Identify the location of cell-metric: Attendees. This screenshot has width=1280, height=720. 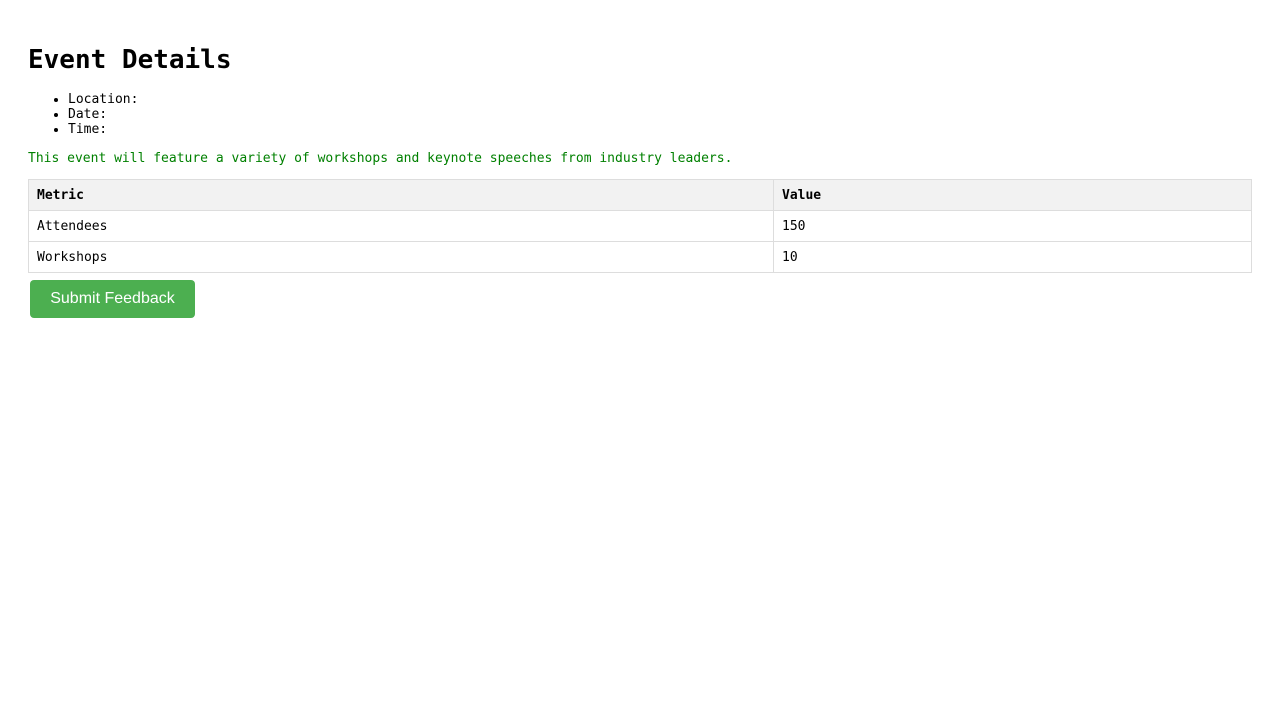
(401, 226).